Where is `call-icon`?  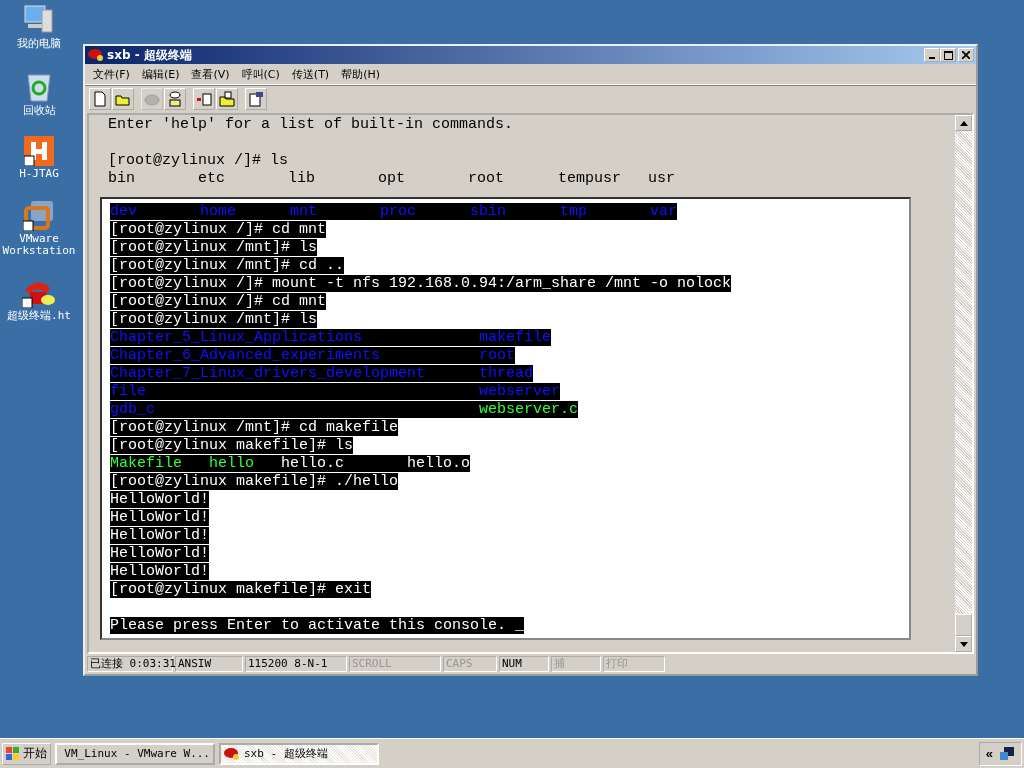 call-icon is located at coordinates (152, 99).